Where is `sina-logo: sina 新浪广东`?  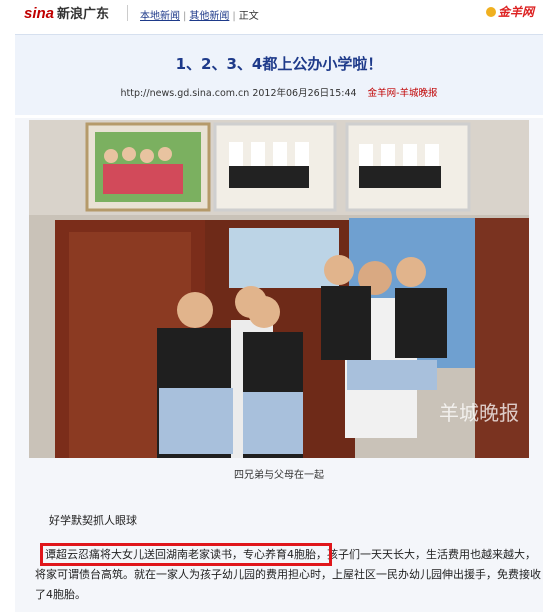
sina-logo: sina 新浪广东 is located at coordinates (66, 12).